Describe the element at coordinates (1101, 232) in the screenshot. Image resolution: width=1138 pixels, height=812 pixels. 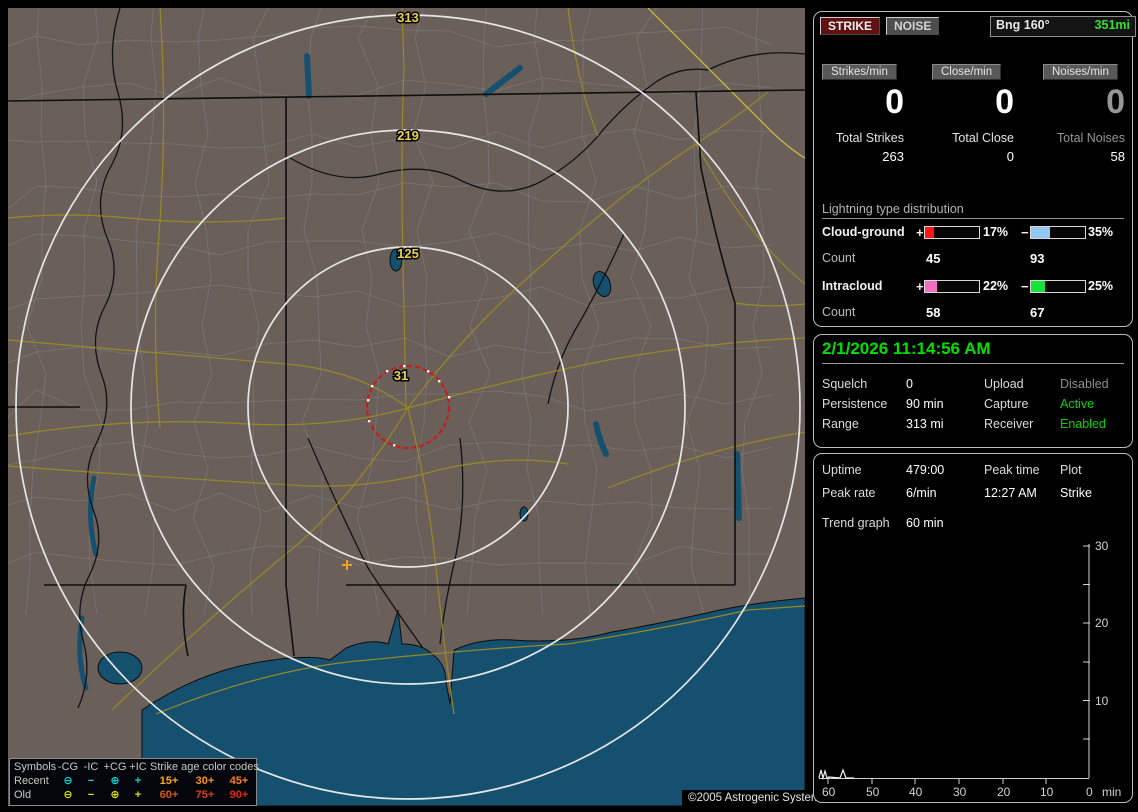
I see `cg-minus-pct: 35%` at that location.